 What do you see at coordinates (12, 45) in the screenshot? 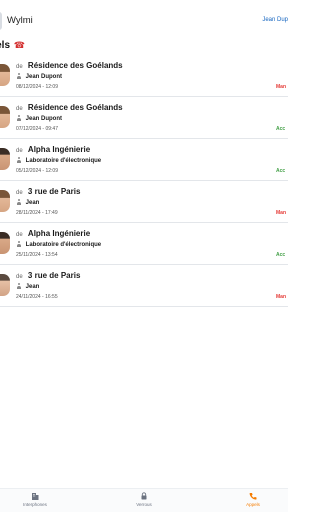
I see `page-title: pels ☎` at bounding box center [12, 45].